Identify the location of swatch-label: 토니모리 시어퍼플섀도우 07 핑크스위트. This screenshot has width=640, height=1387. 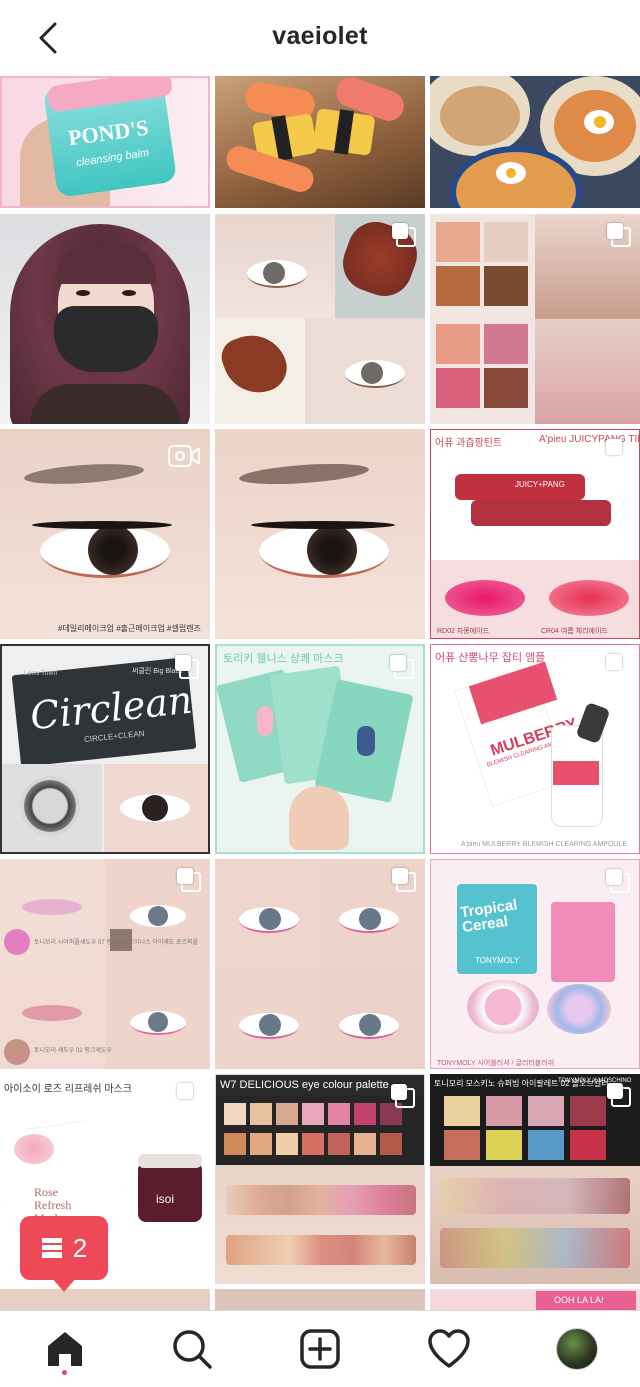
(84, 943).